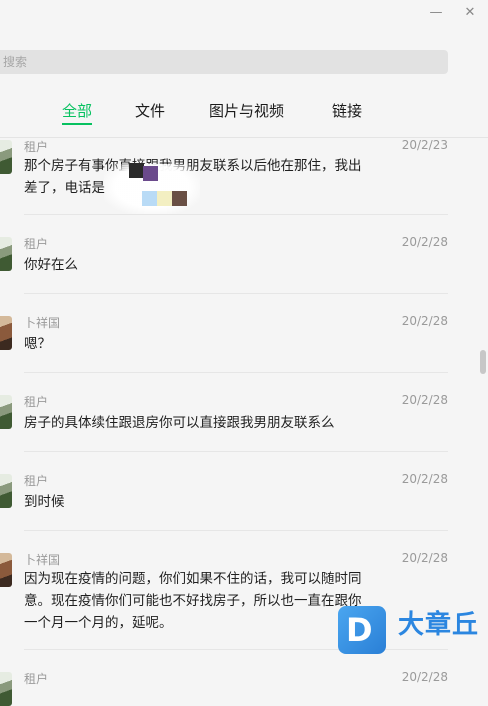 The height and width of the screenshot is (706, 488). I want to click on watermark-letter: D, so click(359, 630).